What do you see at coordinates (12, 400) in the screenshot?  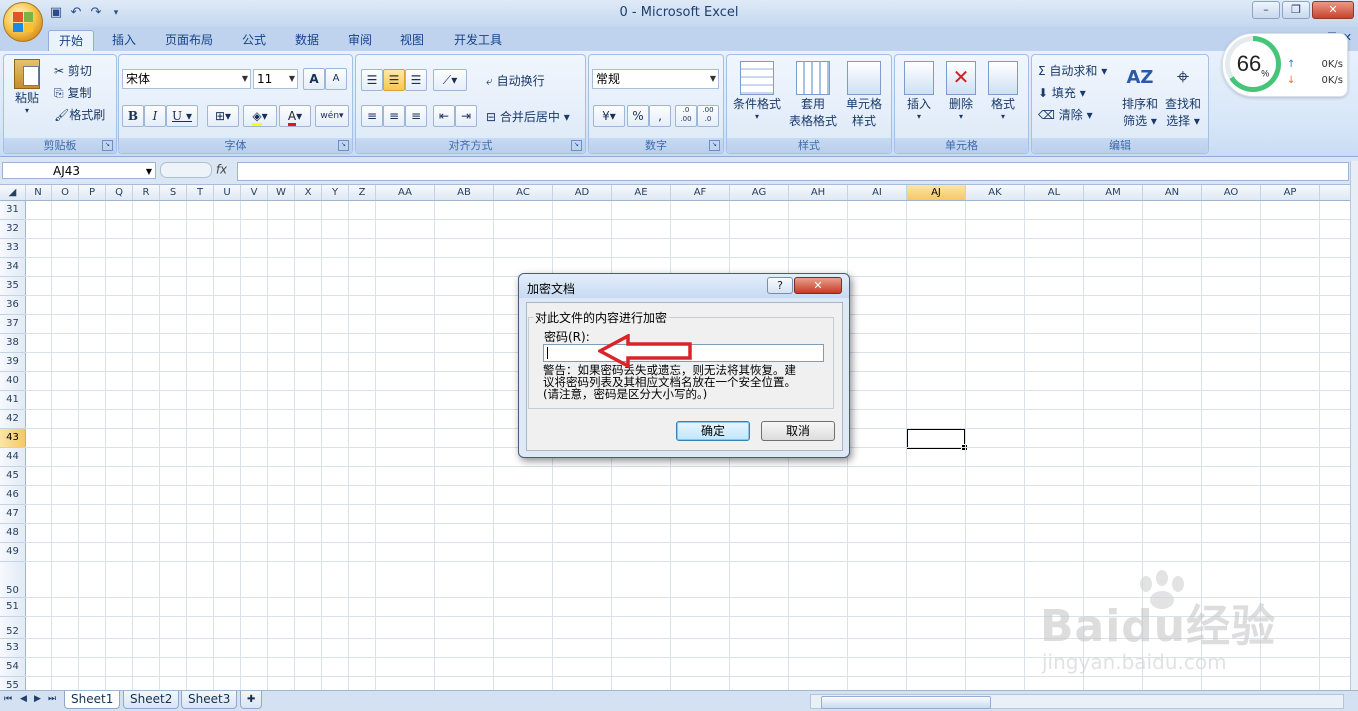 I see `row-header: 41` at bounding box center [12, 400].